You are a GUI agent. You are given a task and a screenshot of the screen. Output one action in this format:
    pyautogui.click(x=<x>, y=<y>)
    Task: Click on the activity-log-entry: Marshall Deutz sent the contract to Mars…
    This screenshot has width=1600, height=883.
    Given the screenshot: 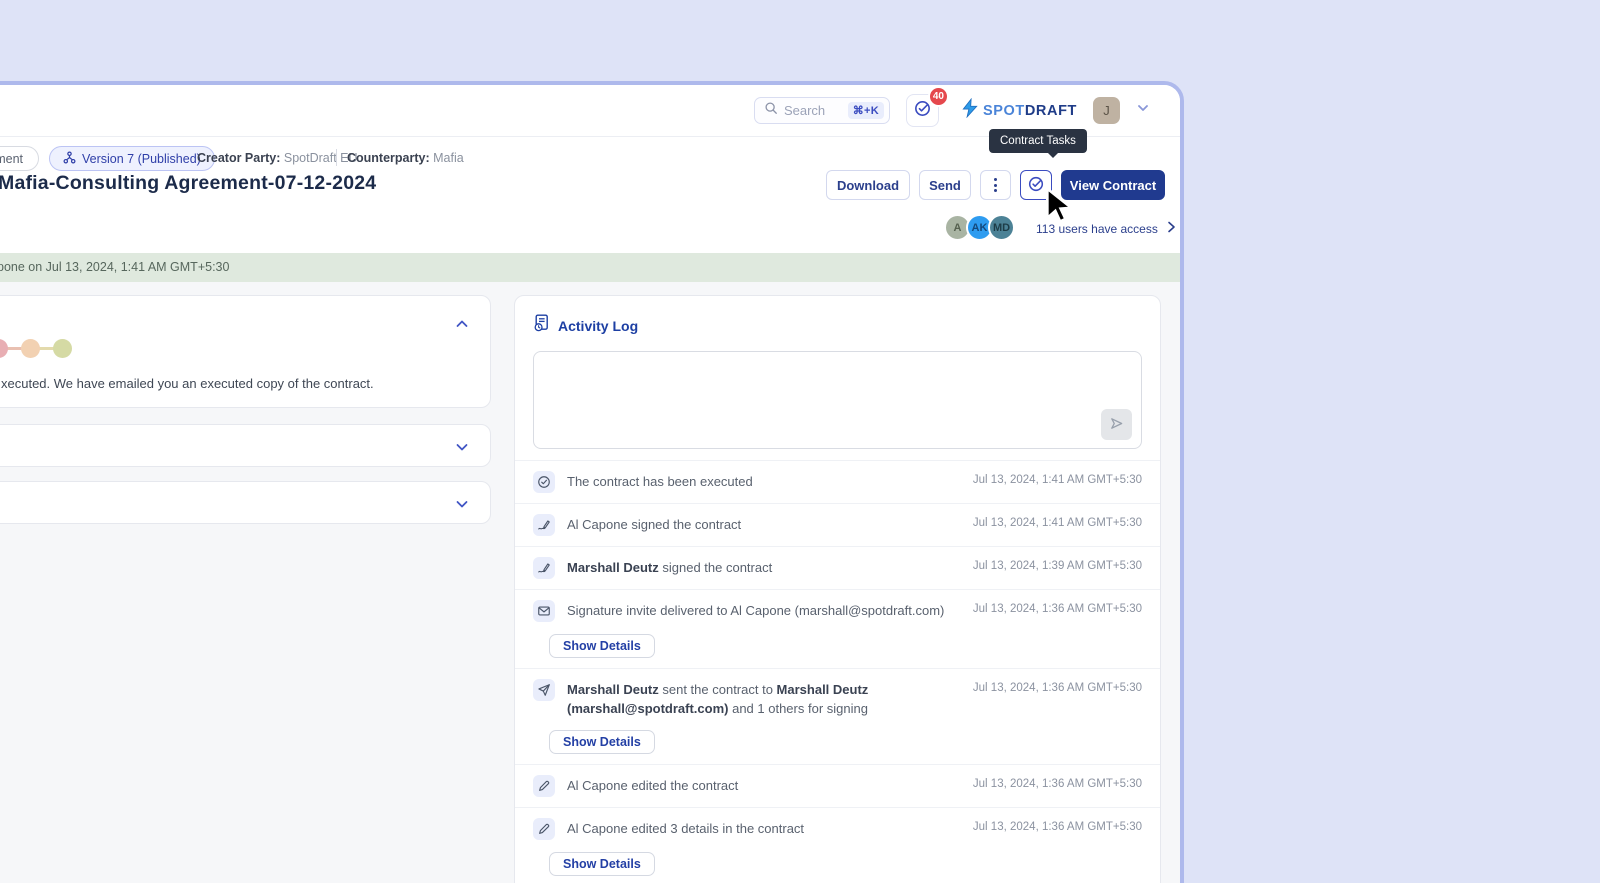 What is the action you would take?
    pyautogui.click(x=837, y=716)
    